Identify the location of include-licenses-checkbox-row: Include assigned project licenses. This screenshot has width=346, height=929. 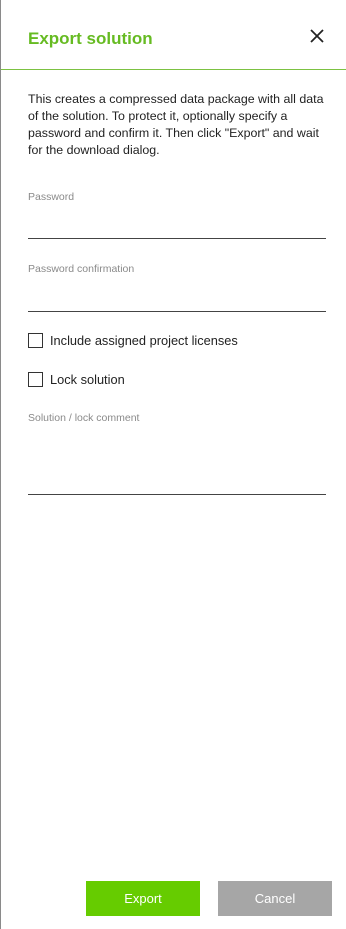
(133, 340).